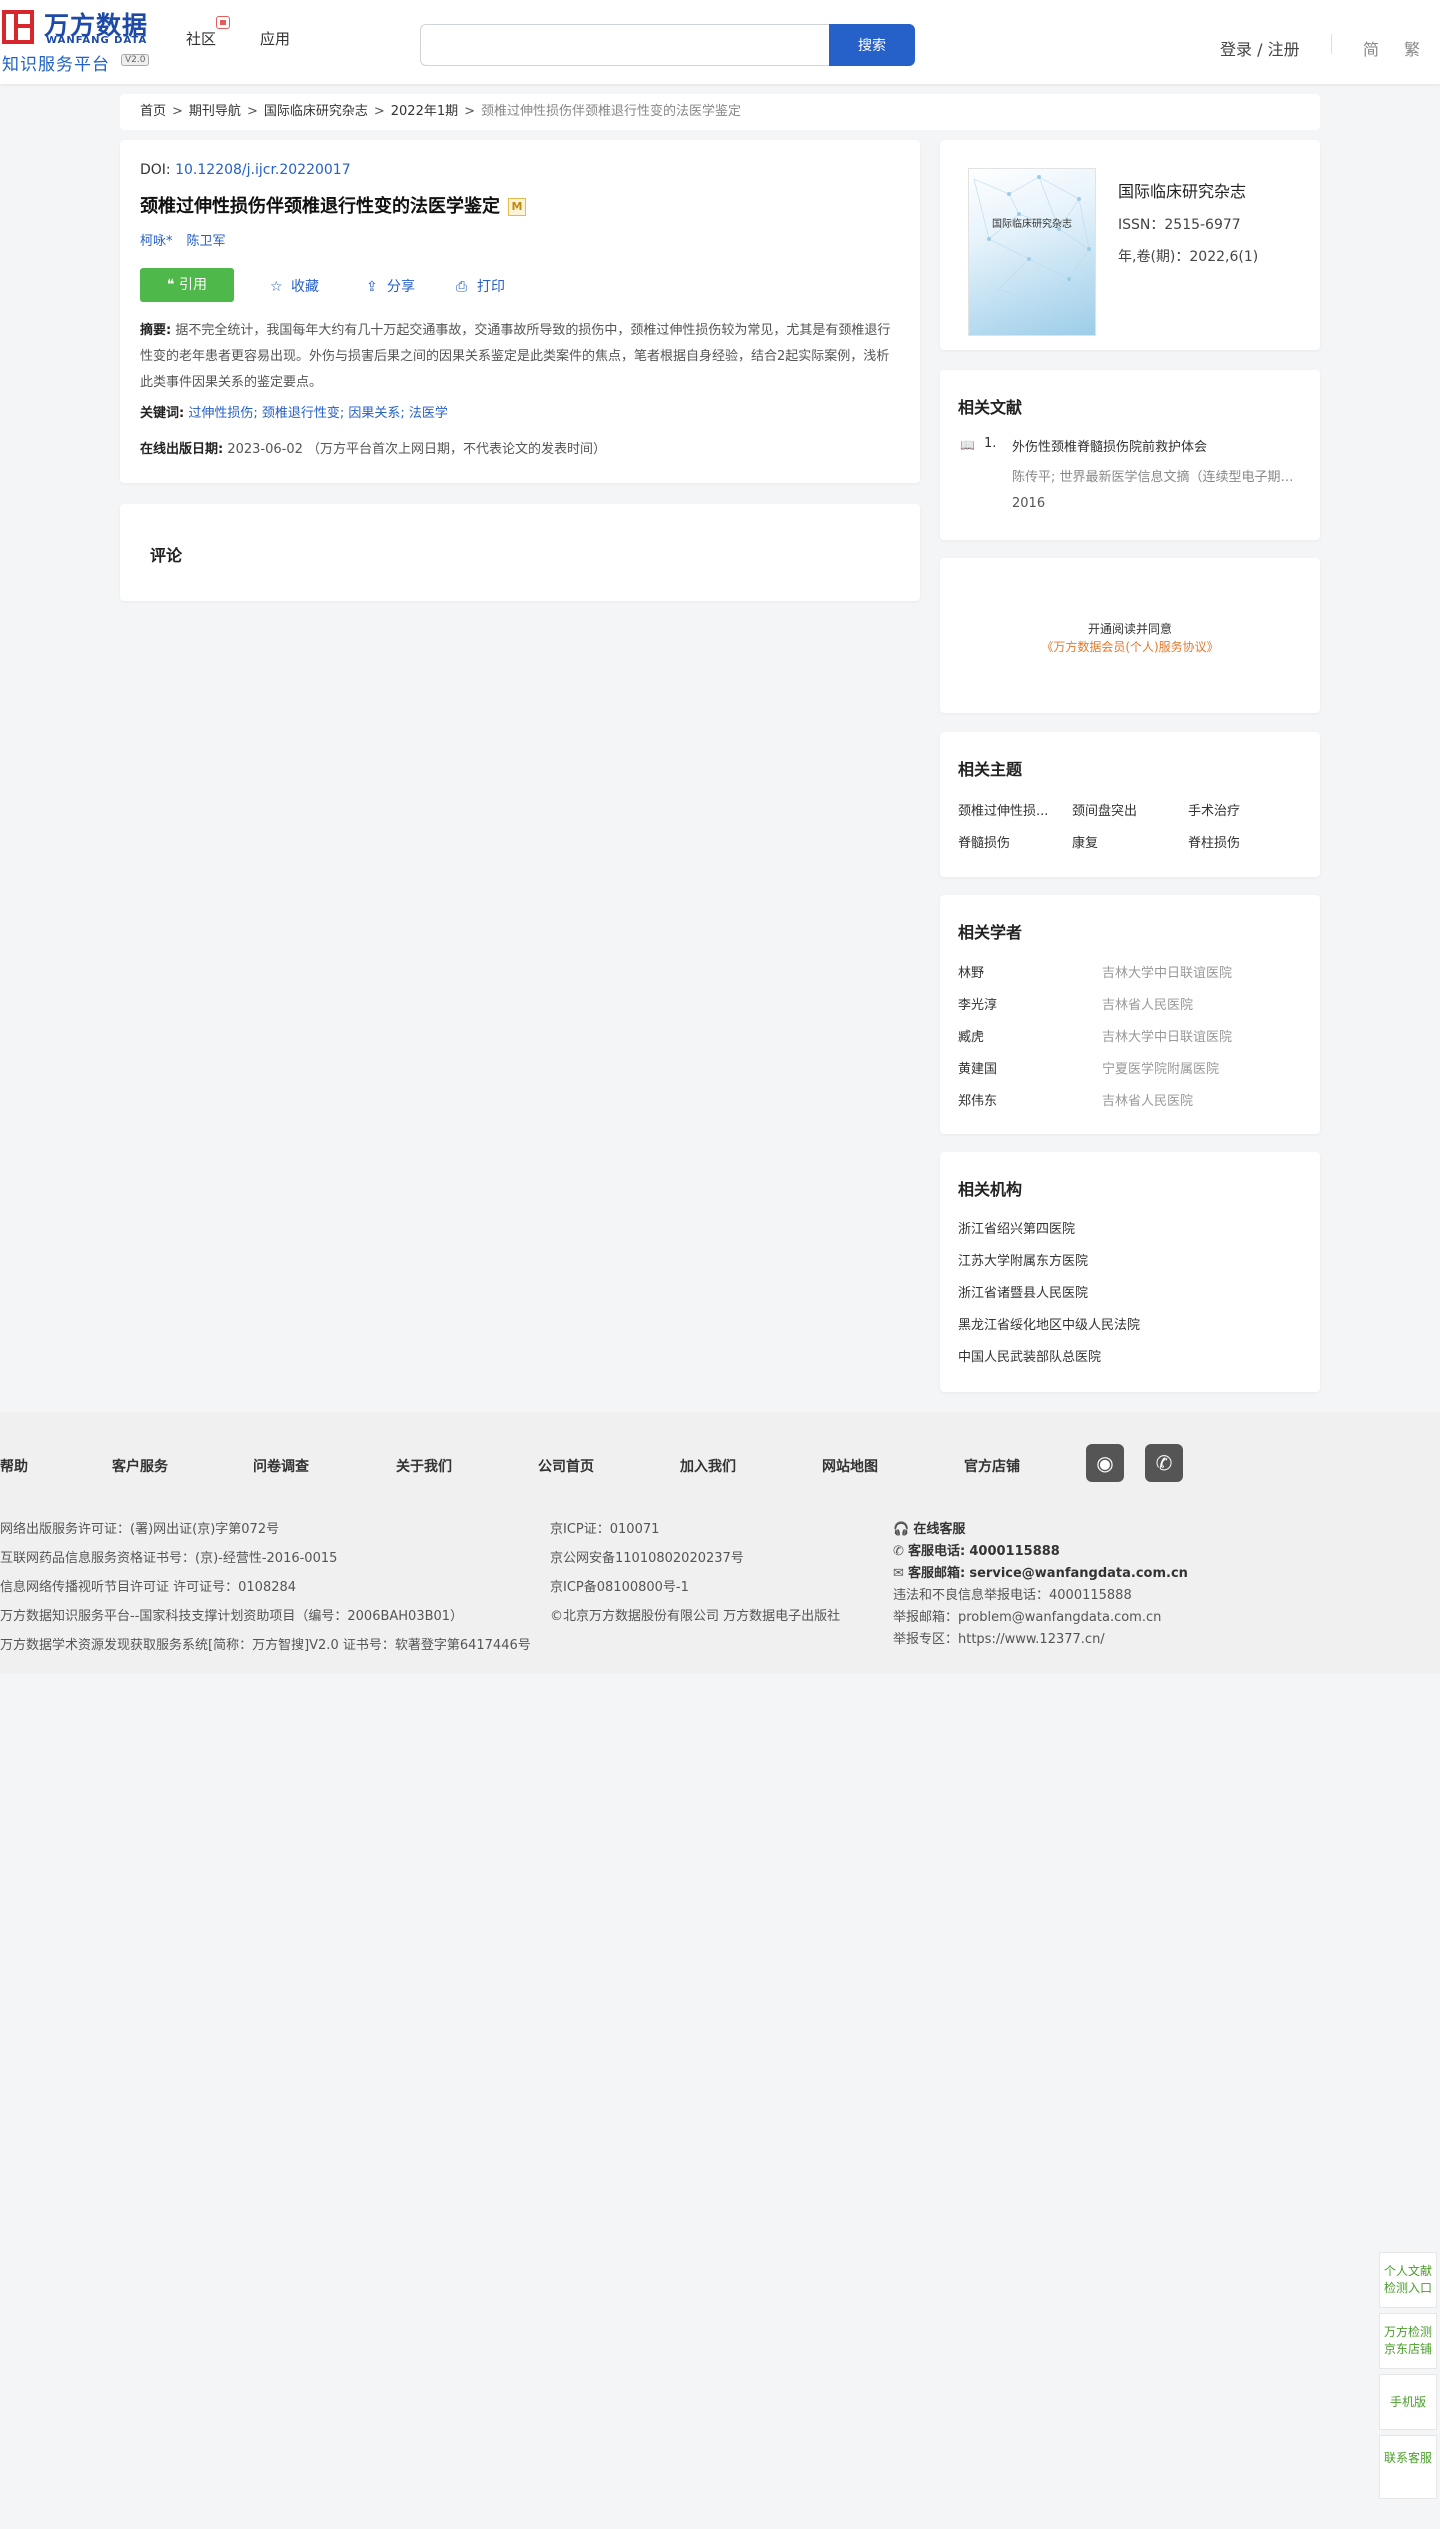  I want to click on footer-link-survey: 问卷调查, so click(281, 1466).